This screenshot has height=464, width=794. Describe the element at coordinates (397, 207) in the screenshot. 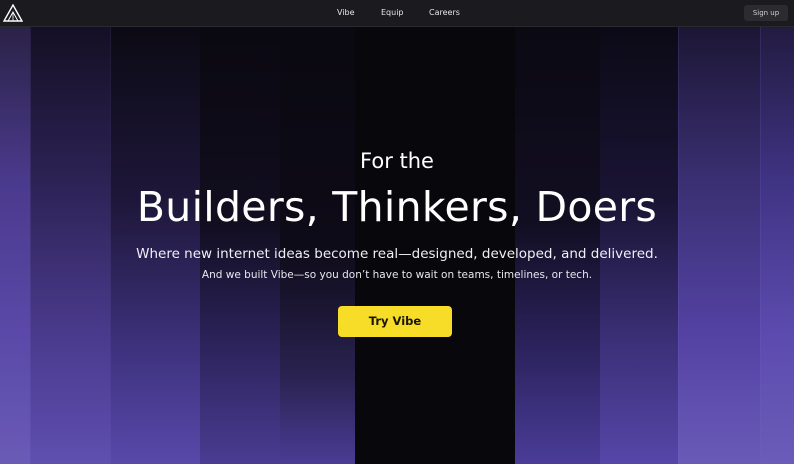

I see `hero-headline: Builders, Thinkers, Doers` at that location.